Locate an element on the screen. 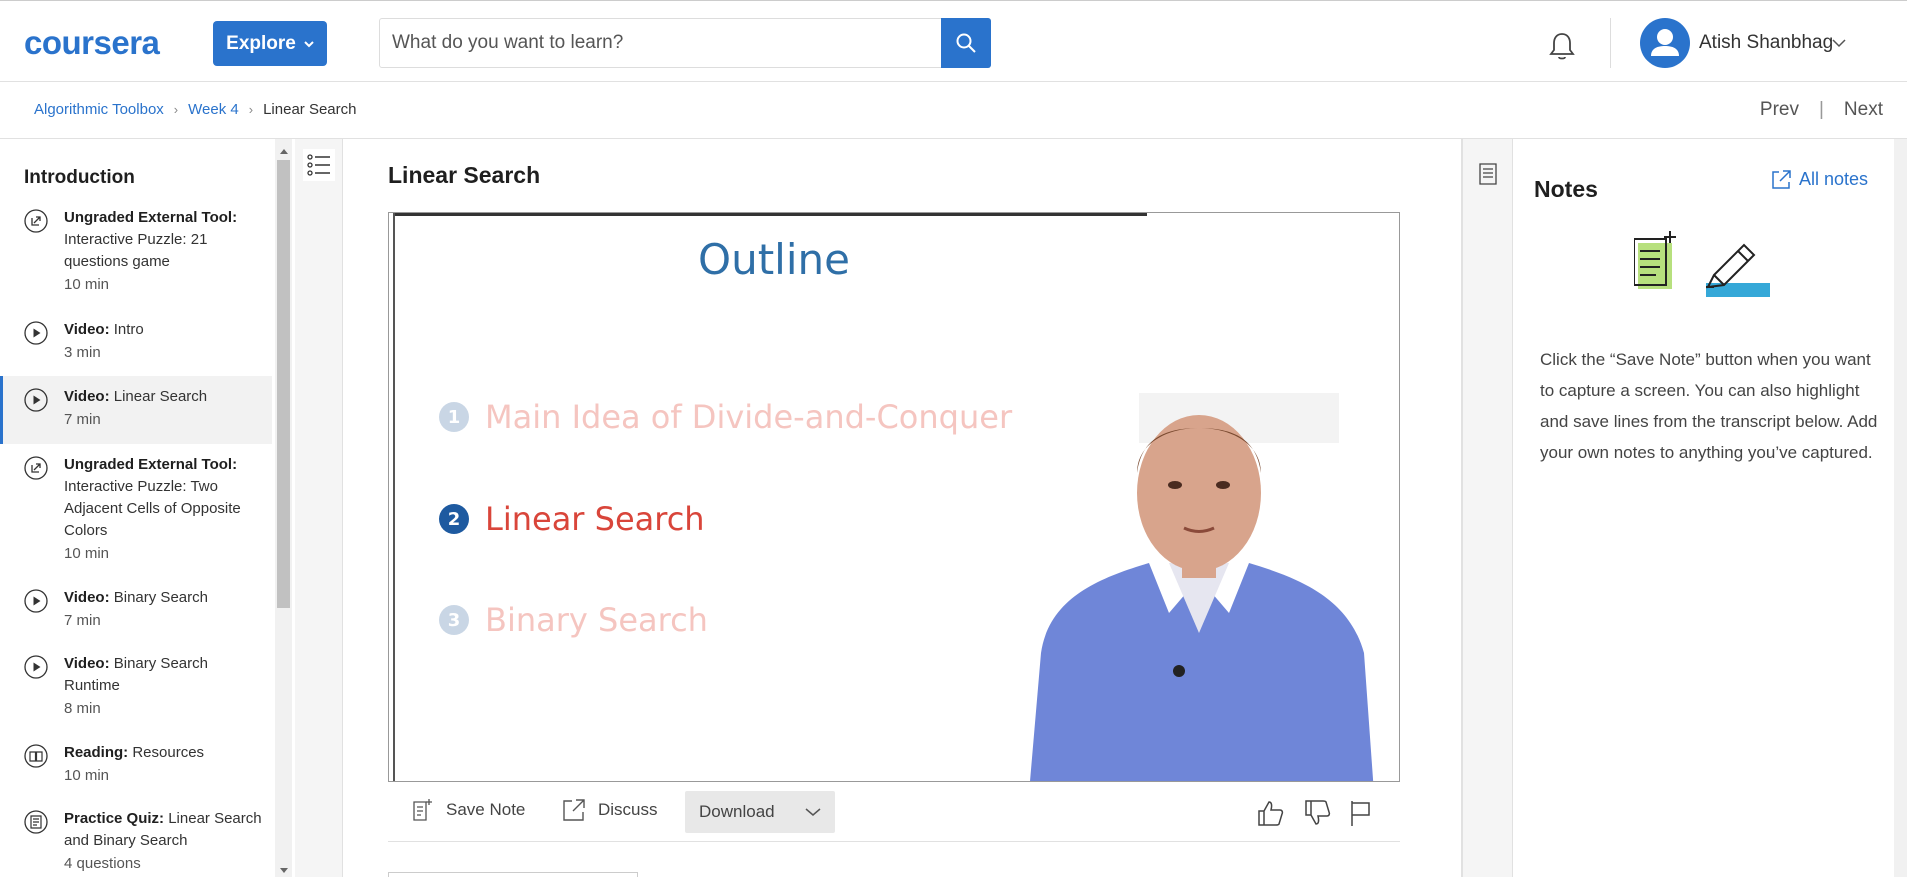 This screenshot has width=1907, height=877. save-note-button: Save Note is located at coordinates (468, 810).